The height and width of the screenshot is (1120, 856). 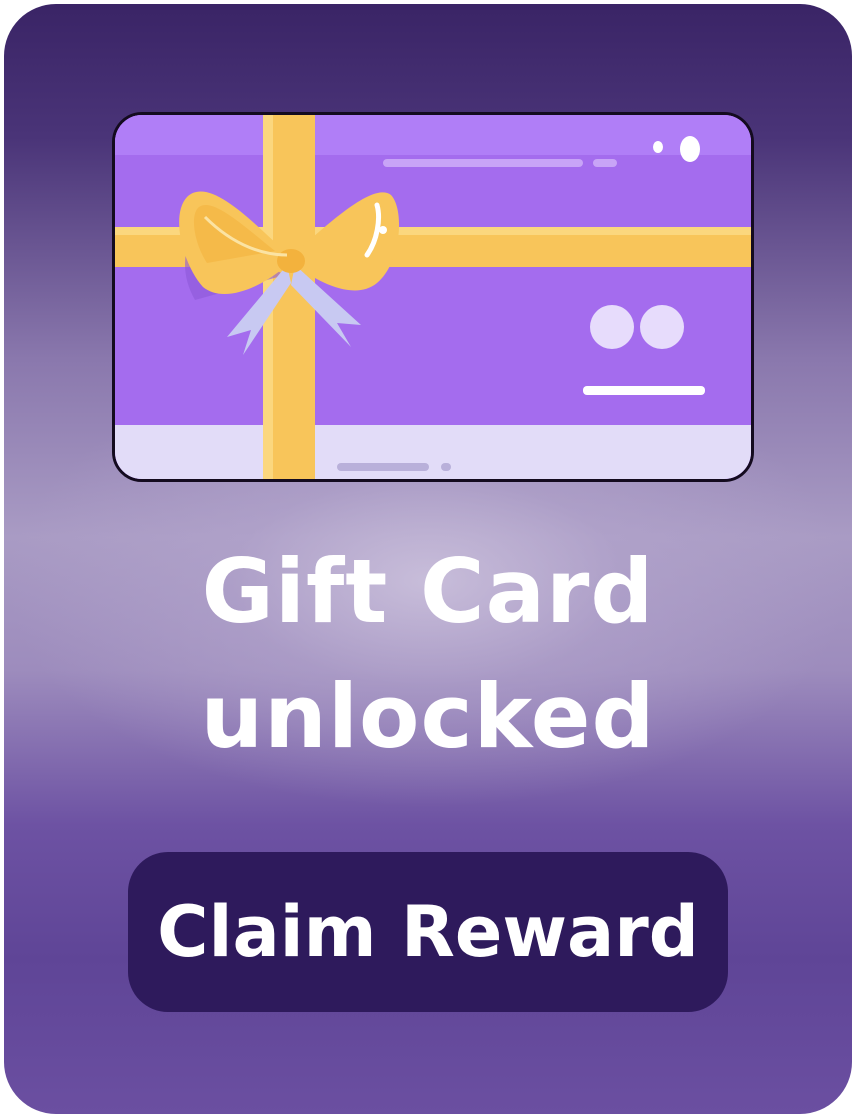 I want to click on headline-line-2: unlocked, so click(x=428, y=716).